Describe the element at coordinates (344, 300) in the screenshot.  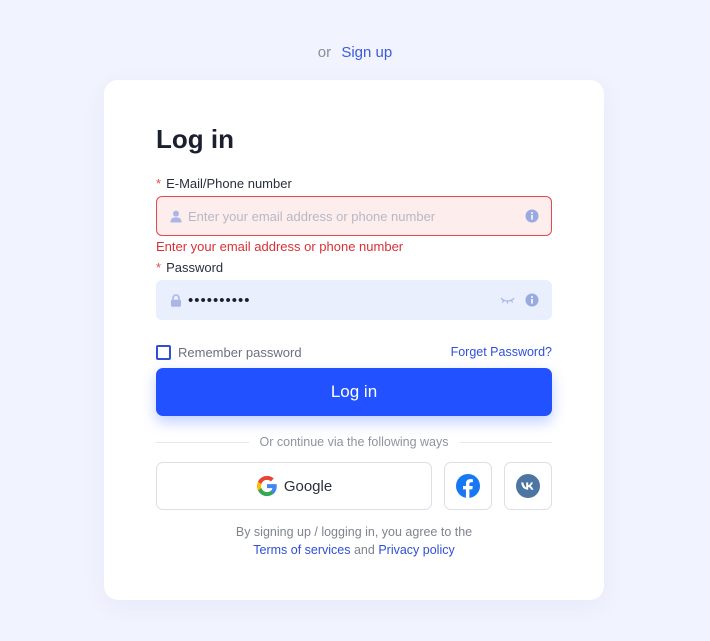
I see `password-field` at that location.